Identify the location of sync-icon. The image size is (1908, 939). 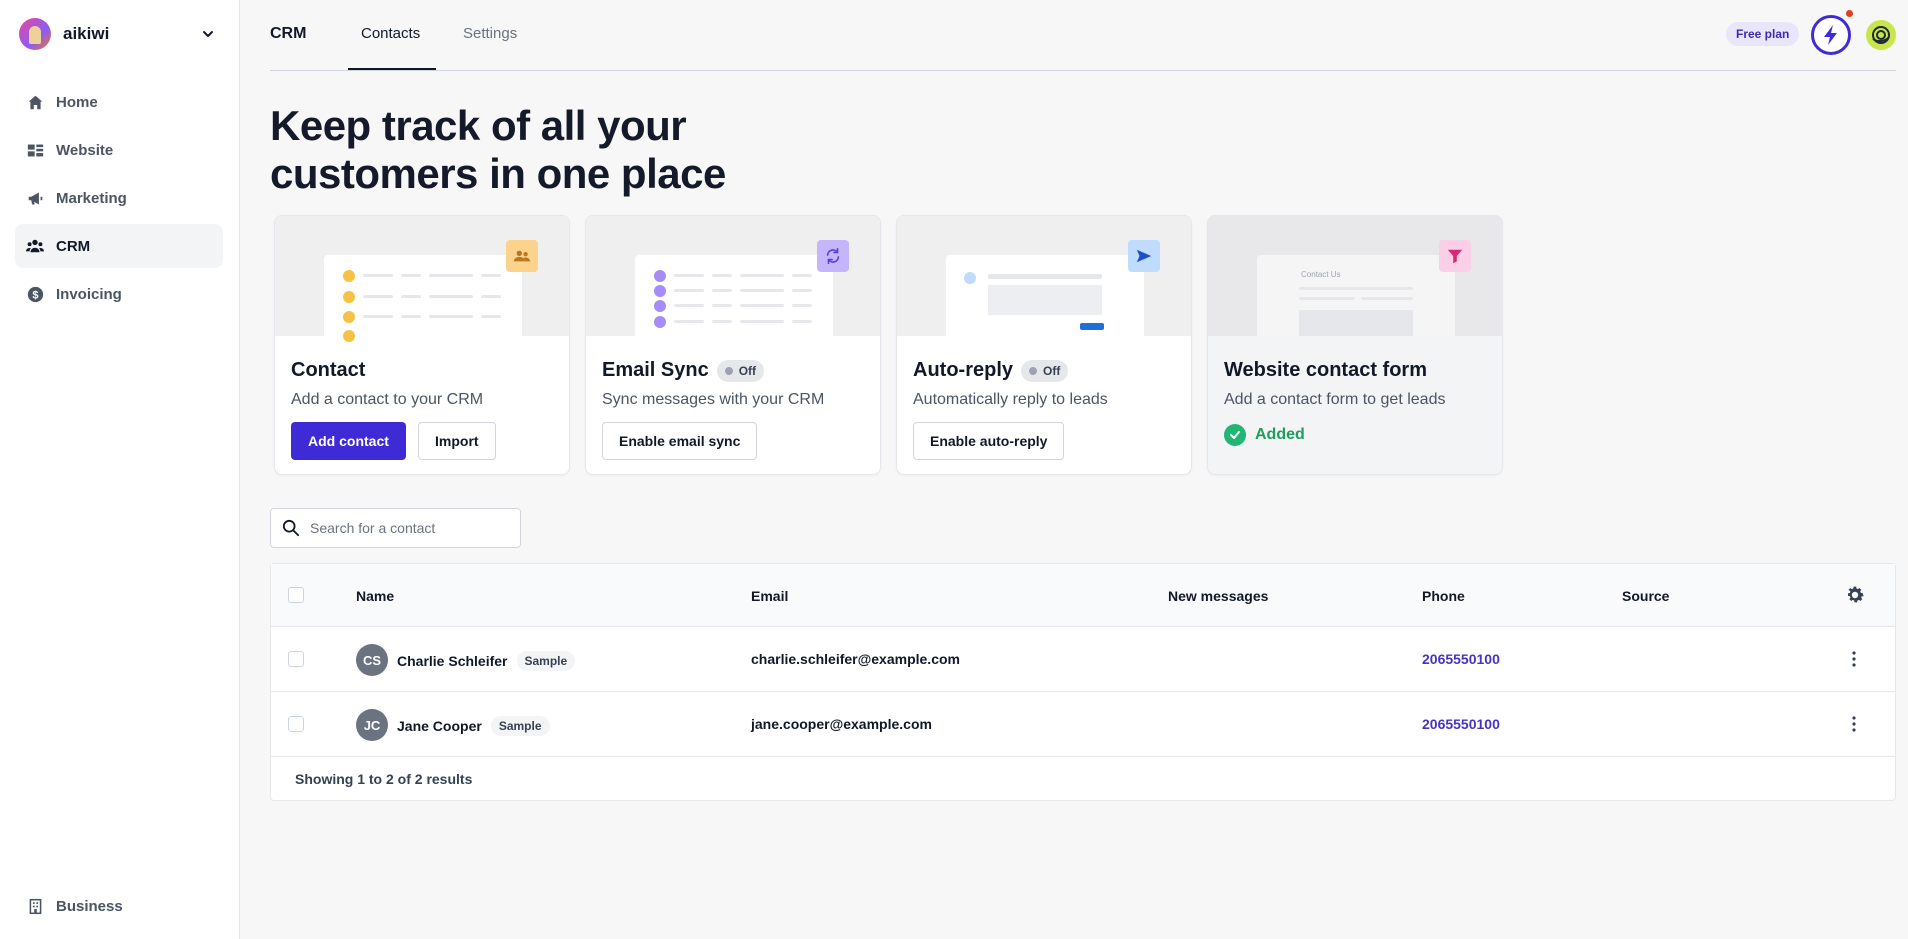
(833, 256).